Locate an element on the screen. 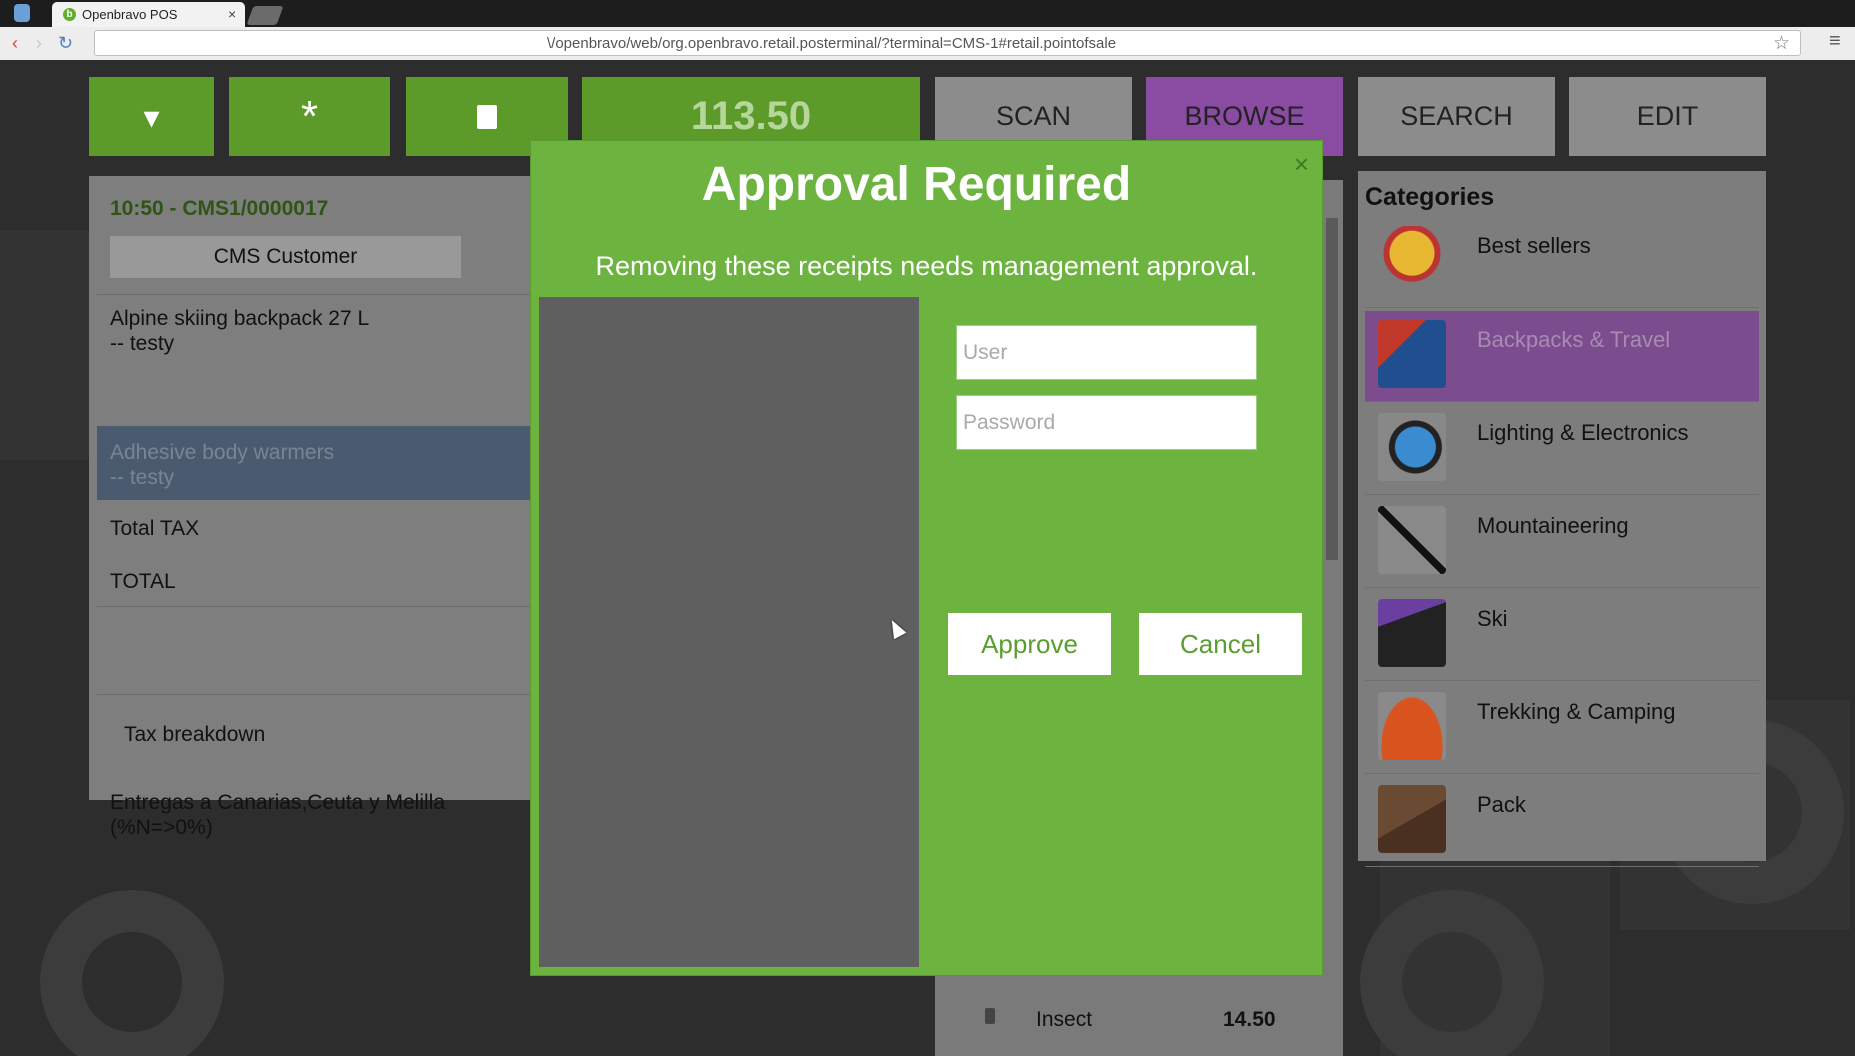  category-label: Backpacks & Travel is located at coordinates (1574, 339).